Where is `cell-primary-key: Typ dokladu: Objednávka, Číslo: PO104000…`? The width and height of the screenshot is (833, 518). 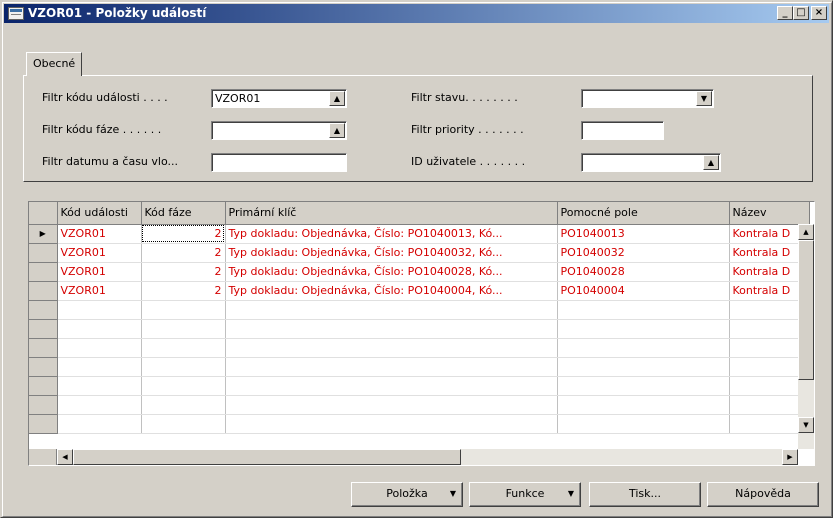
cell-primary-key: Typ dokladu: Objednávka, Číslo: PO104000… is located at coordinates (391, 291).